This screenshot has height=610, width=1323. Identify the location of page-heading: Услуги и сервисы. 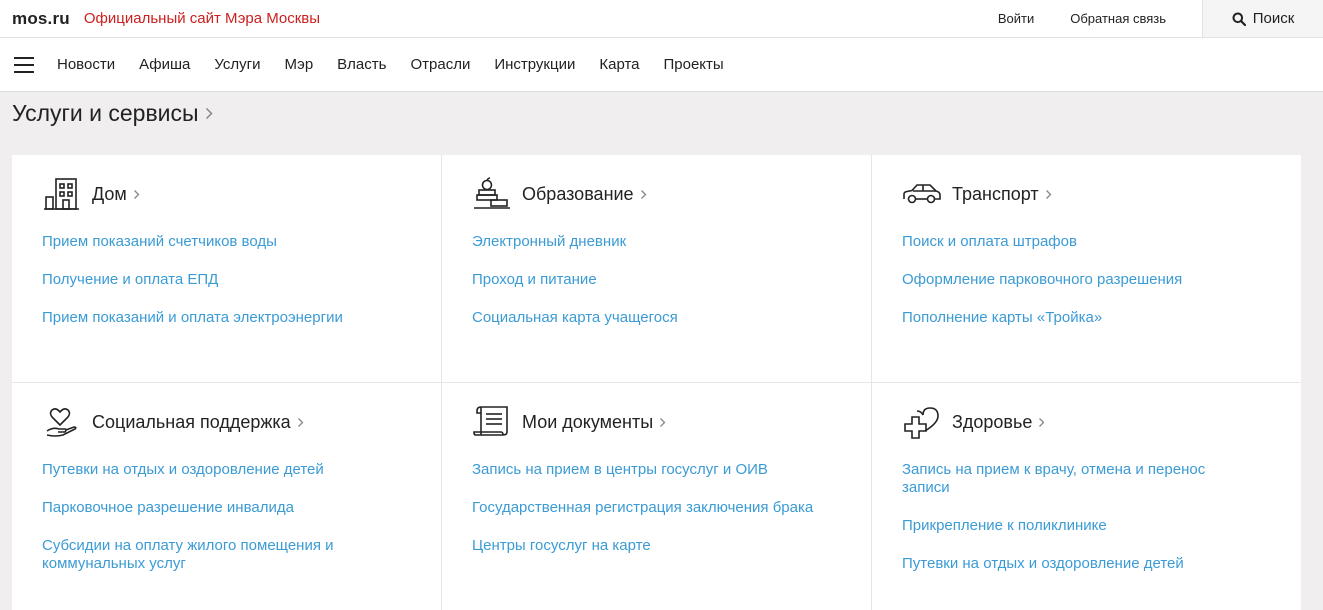
(112, 113).